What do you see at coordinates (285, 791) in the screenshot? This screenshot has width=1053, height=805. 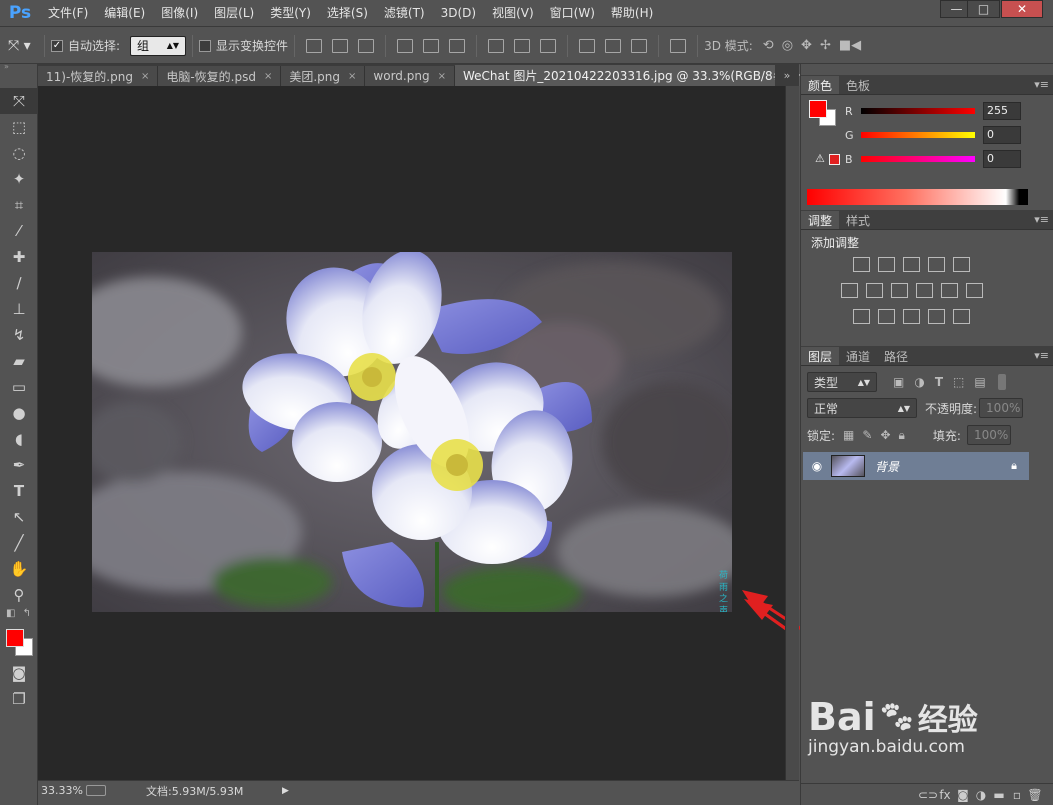 I see `status-menu-arrow-icon: ▶` at bounding box center [285, 791].